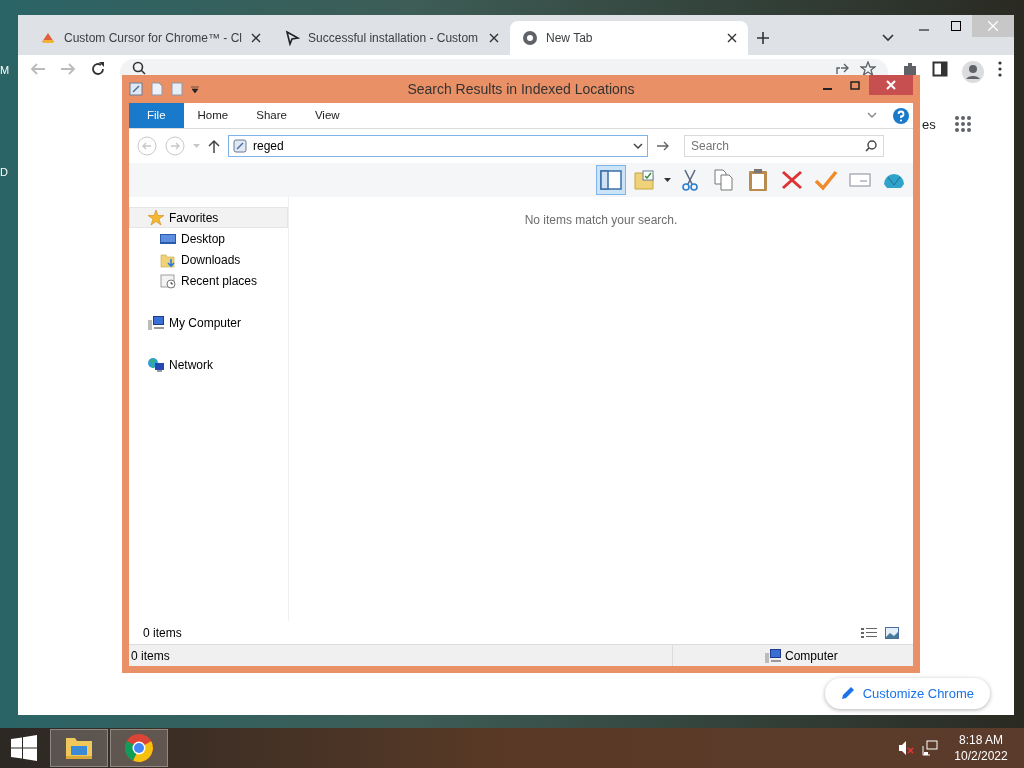  I want to click on ribbon-tab: File, so click(156, 115).